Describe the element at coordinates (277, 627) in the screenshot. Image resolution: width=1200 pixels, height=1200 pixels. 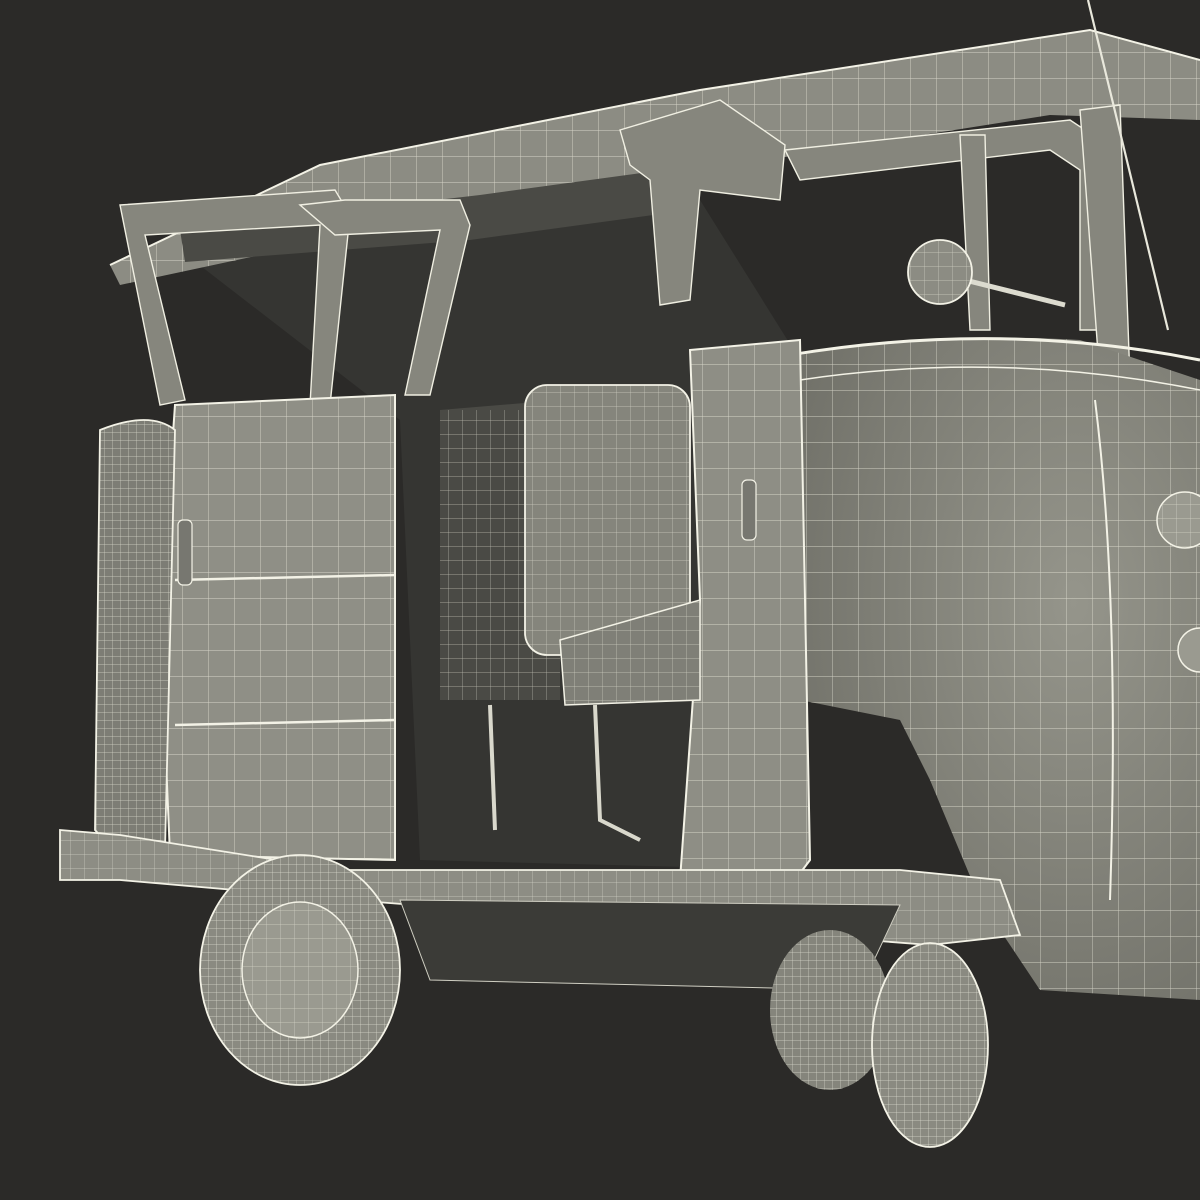
I see `rear-doors` at that location.